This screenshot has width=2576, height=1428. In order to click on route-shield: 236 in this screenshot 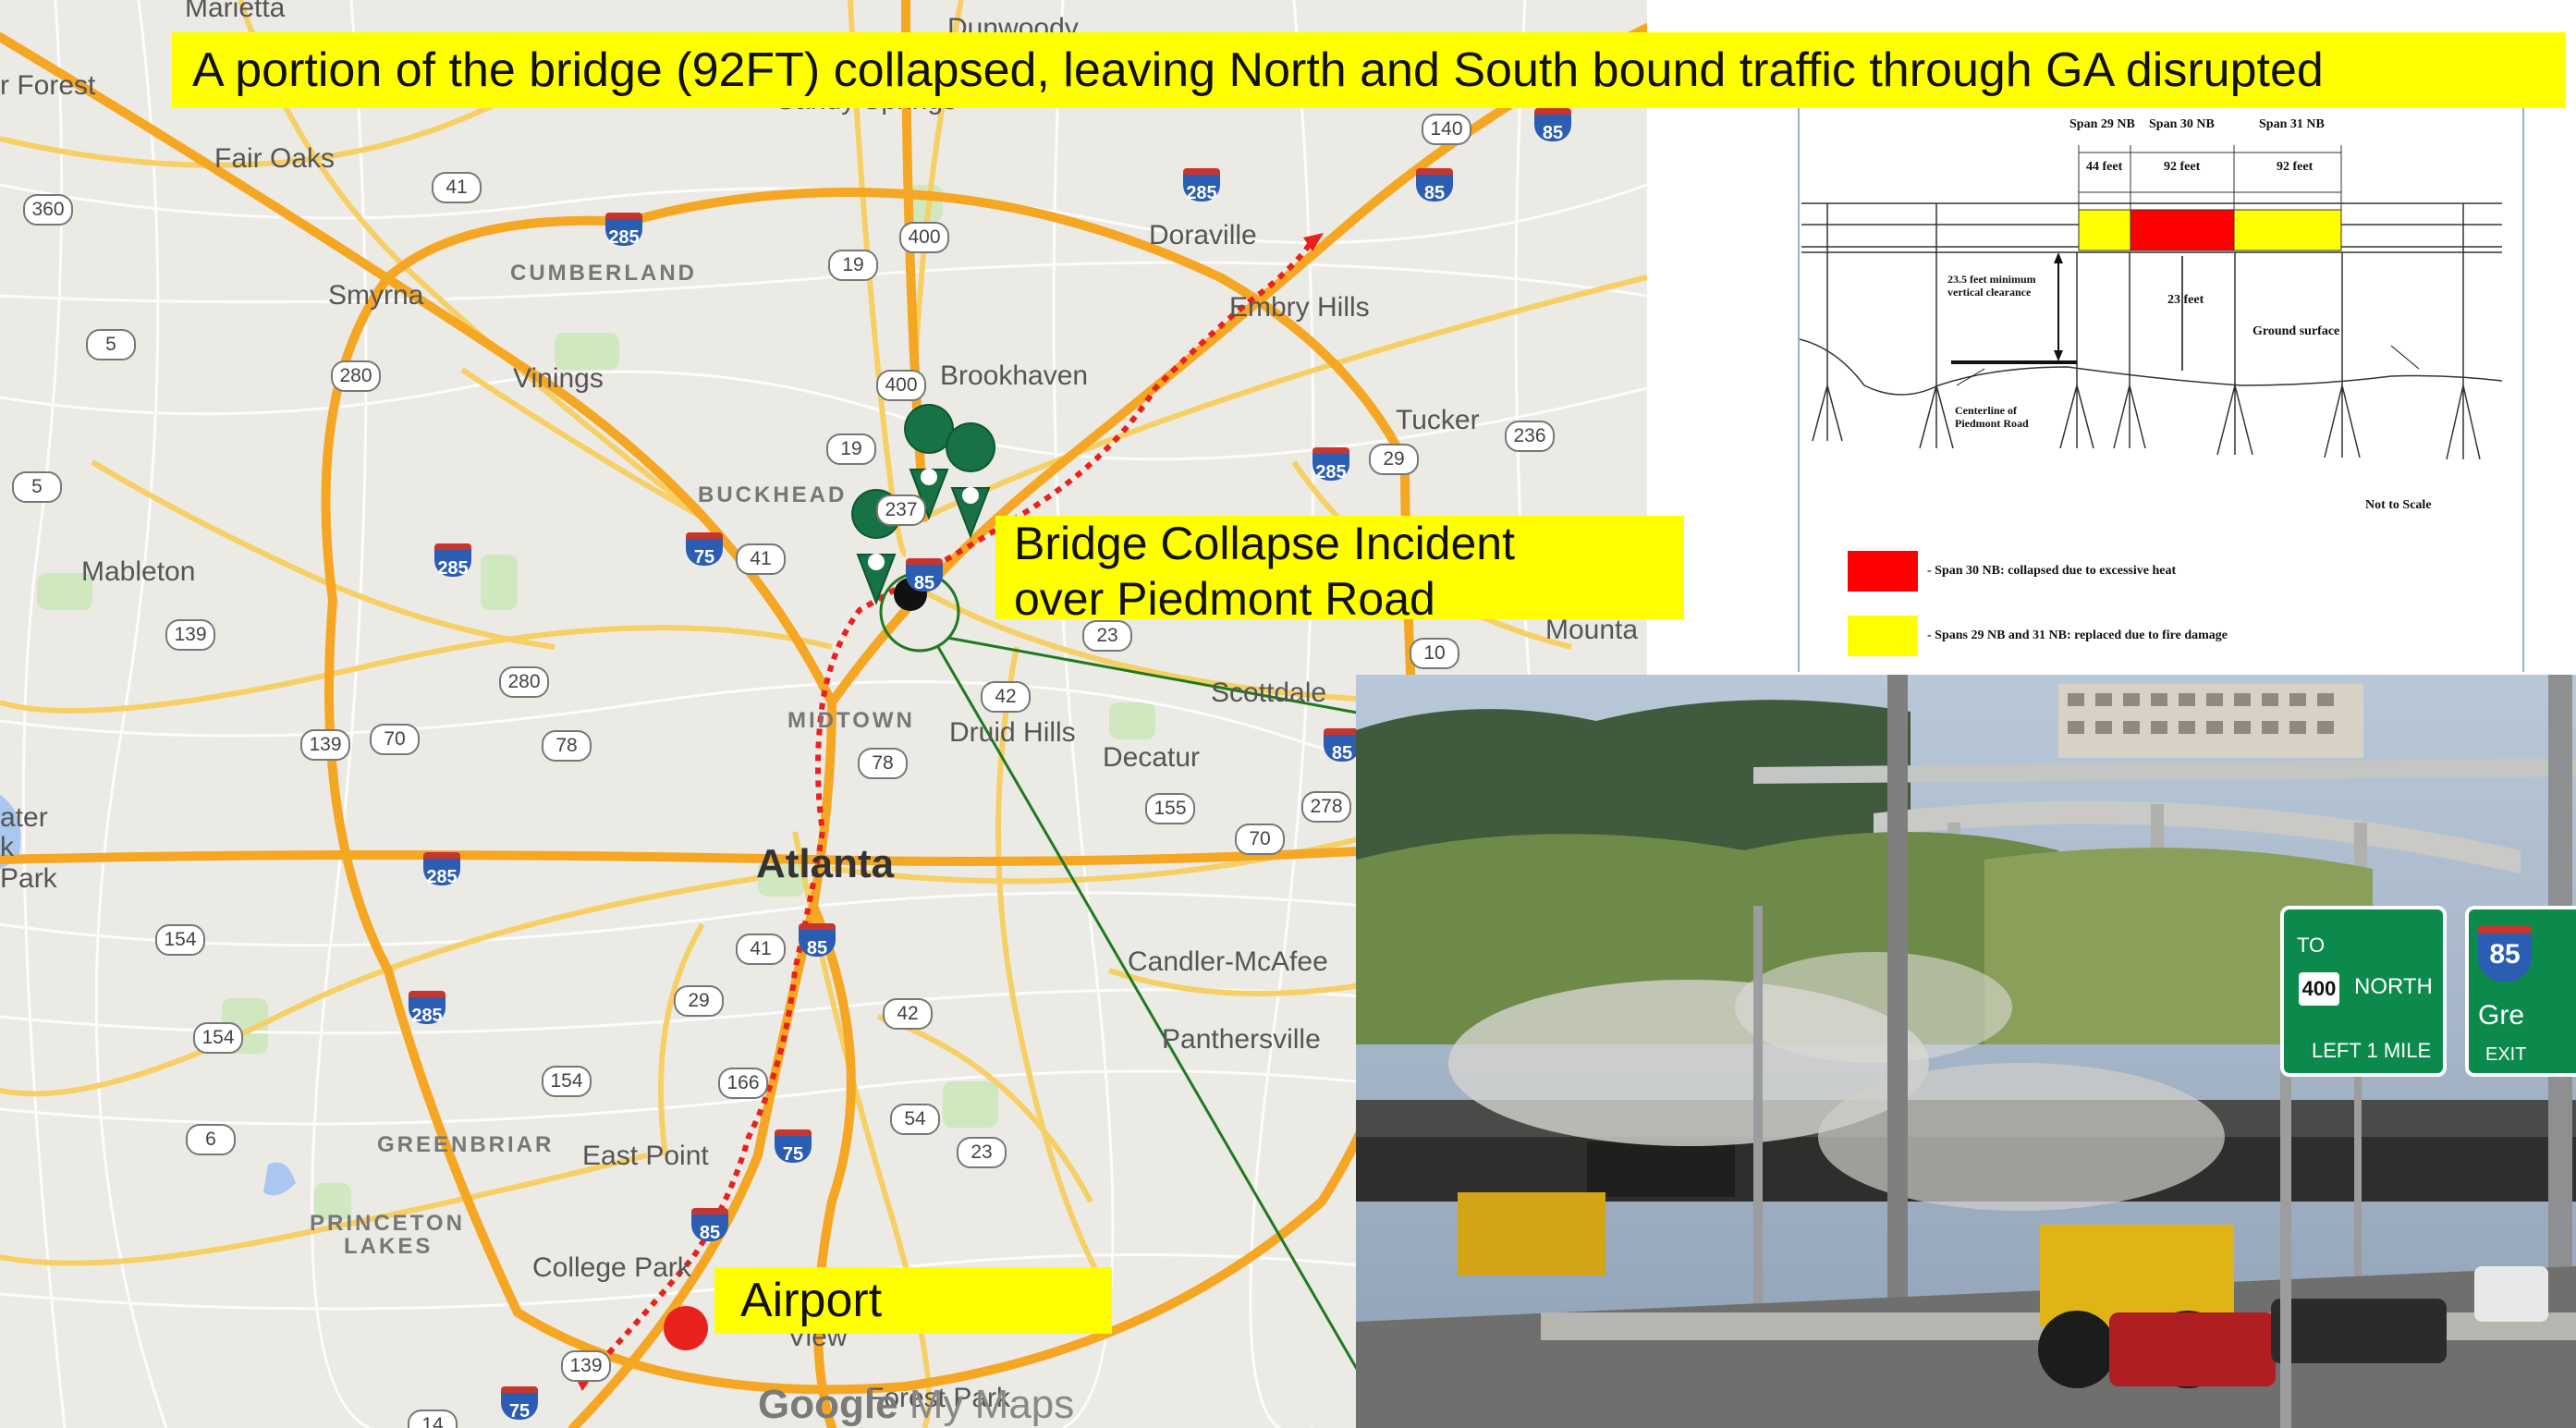, I will do `click(1530, 436)`.